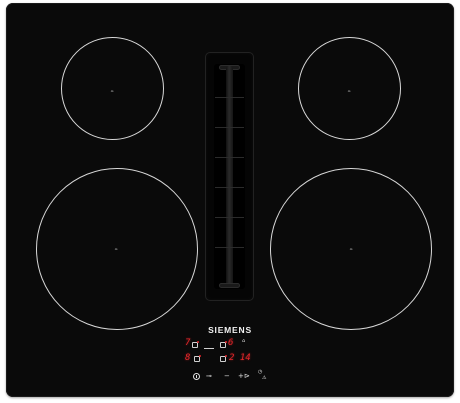 The width and height of the screenshot is (460, 403). I want to click on power-button-icon, so click(196, 376).